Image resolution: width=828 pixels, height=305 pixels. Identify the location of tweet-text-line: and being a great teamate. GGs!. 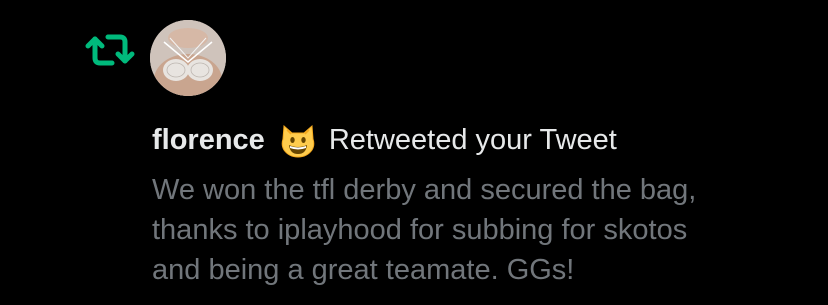
(363, 270).